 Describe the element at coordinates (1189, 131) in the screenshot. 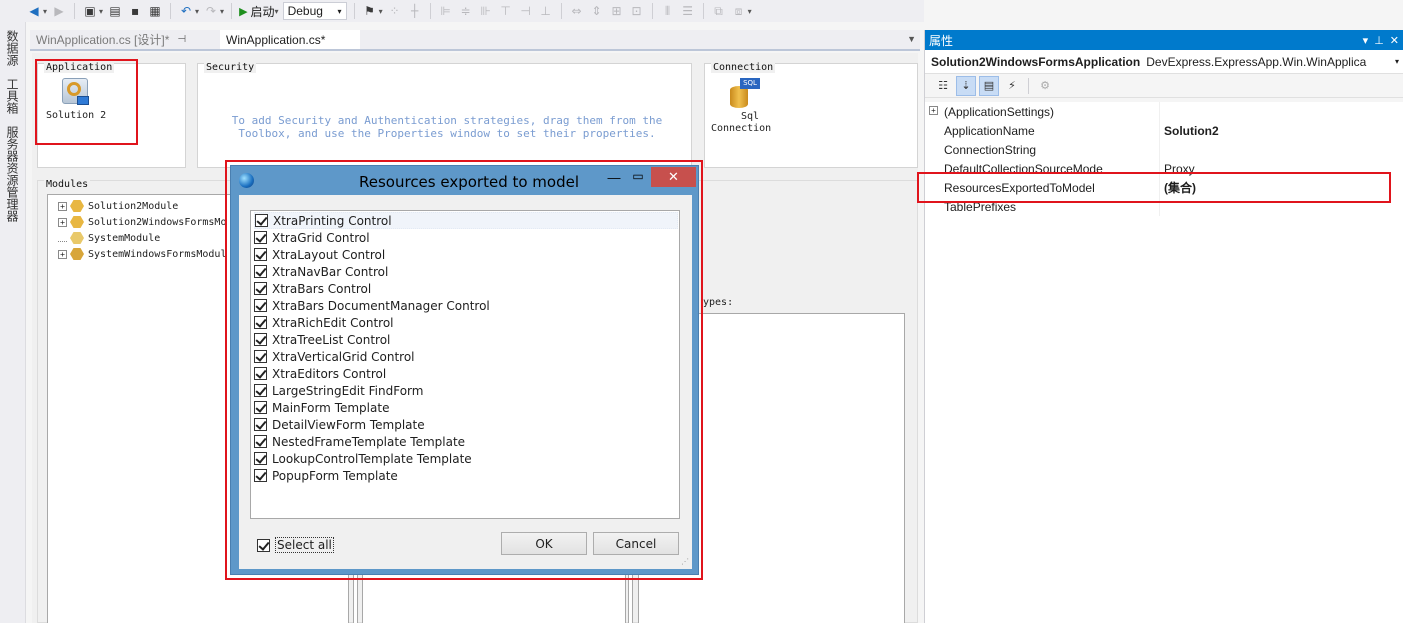

I see `property-value: Solution2` at that location.